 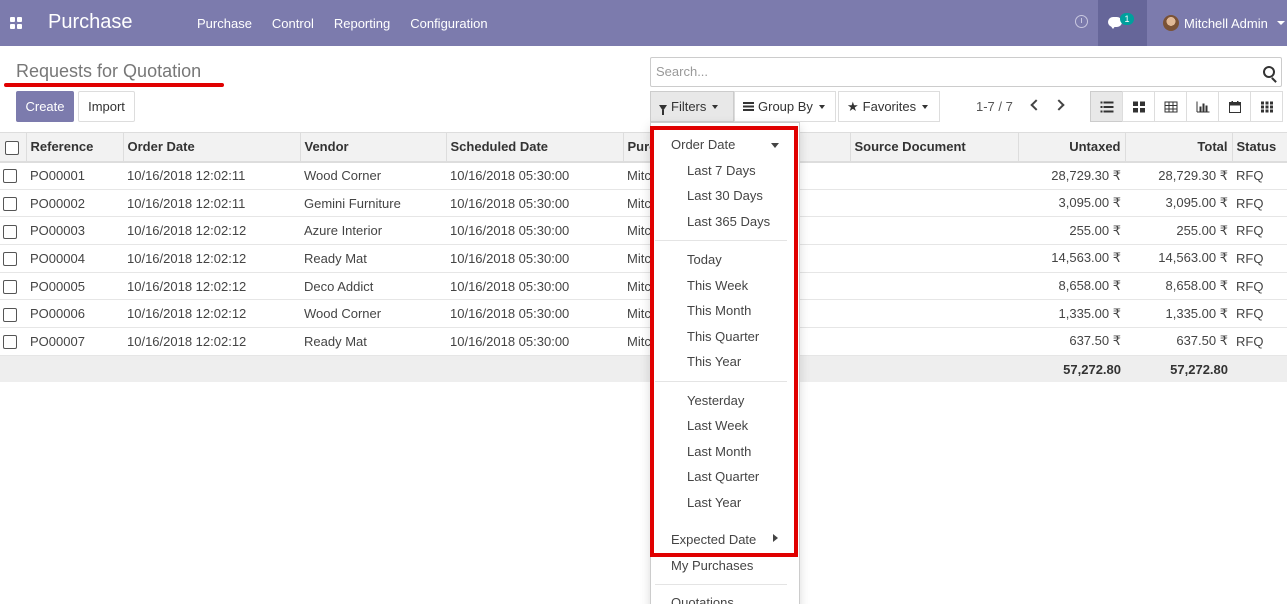 I want to click on totals-row: 57,272.80 57,272.80, so click(x=643, y=369).